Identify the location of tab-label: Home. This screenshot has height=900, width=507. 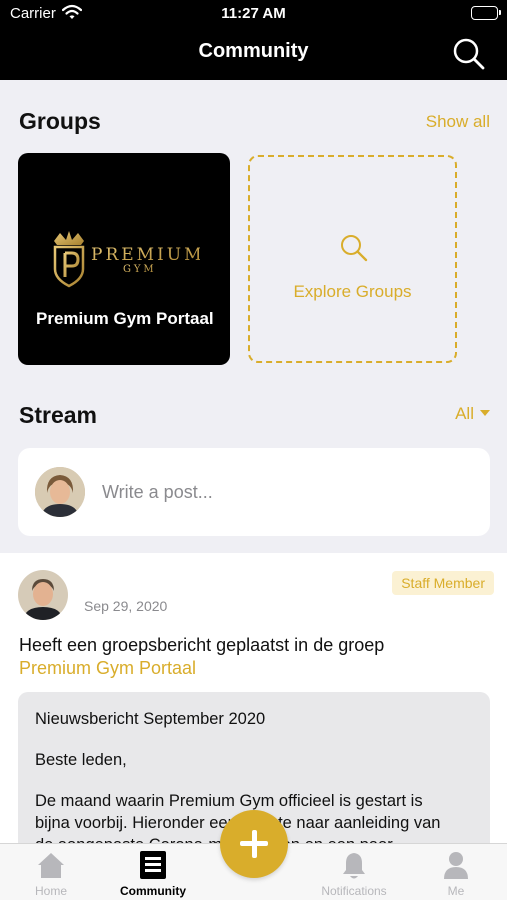
(50, 891).